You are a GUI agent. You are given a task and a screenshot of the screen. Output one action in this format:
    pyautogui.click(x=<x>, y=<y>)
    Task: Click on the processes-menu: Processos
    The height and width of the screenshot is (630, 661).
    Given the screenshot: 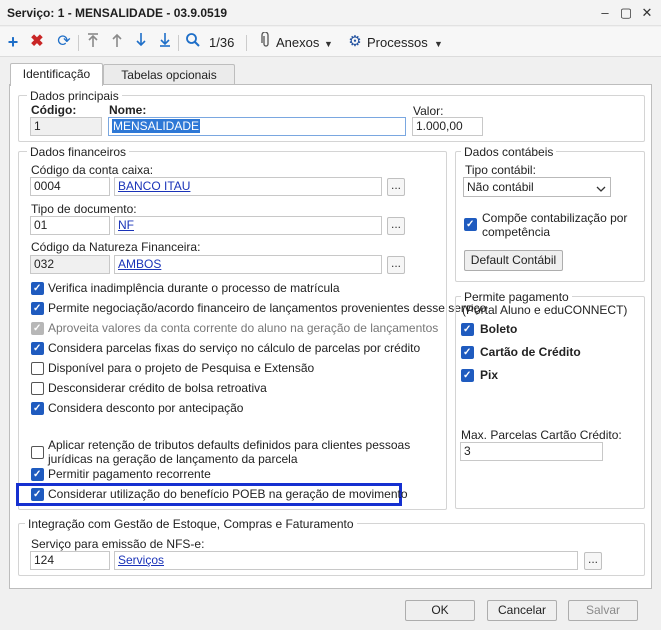 What is the action you would take?
    pyautogui.click(x=397, y=42)
    